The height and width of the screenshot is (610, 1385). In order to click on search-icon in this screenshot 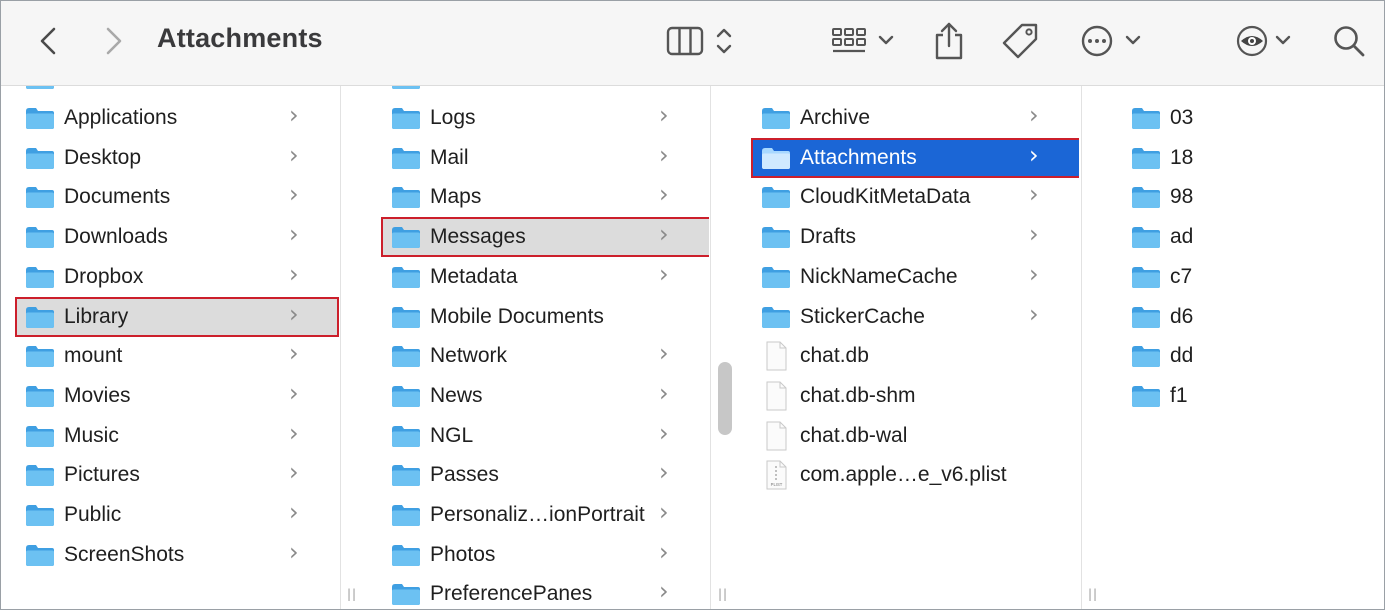, I will do `click(1349, 41)`.